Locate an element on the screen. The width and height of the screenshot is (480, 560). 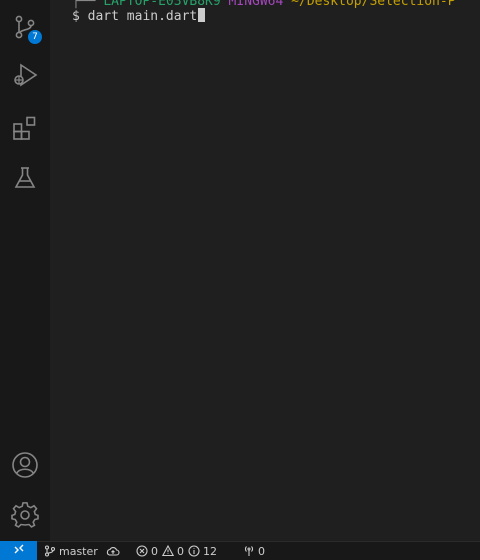
remote-icon is located at coordinates (19, 550).